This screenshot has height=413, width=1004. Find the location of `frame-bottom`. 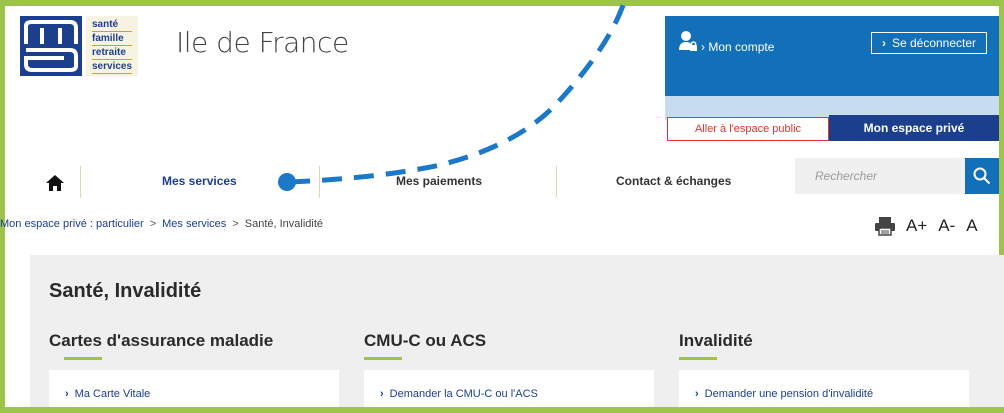

frame-bottom is located at coordinates (502, 410).